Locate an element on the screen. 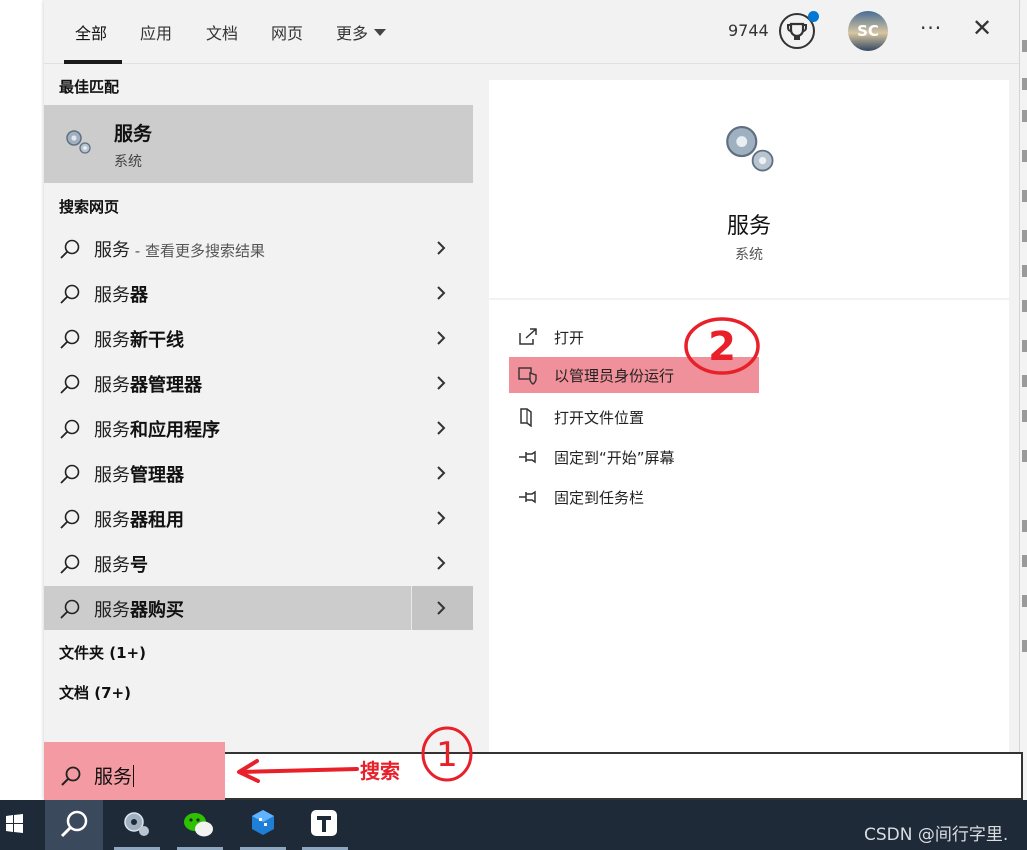 The image size is (1027, 850). tab-documents: 文档 is located at coordinates (222, 32).